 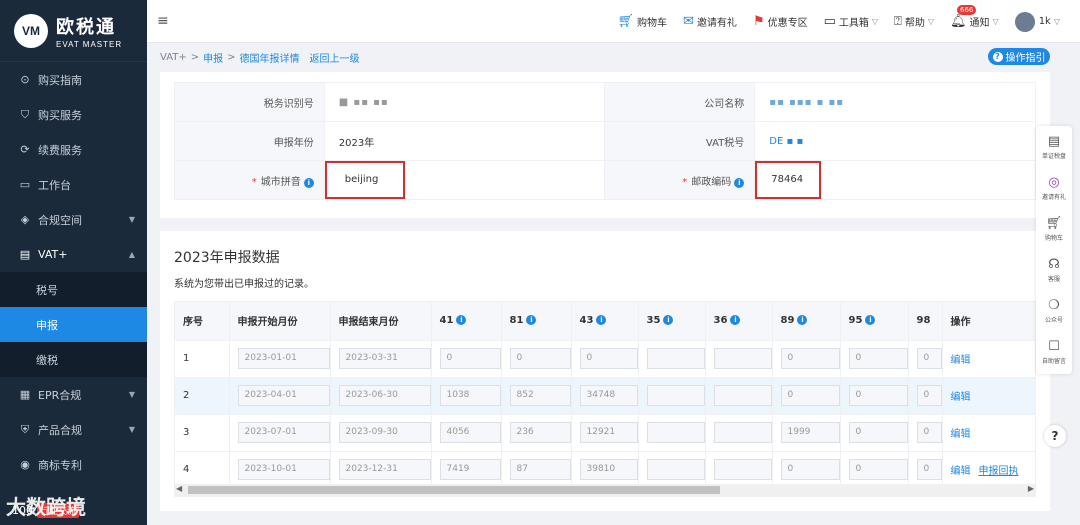 I want to click on sidebar-item-vat: ▤ VAT+ ▲, so click(x=73, y=254).